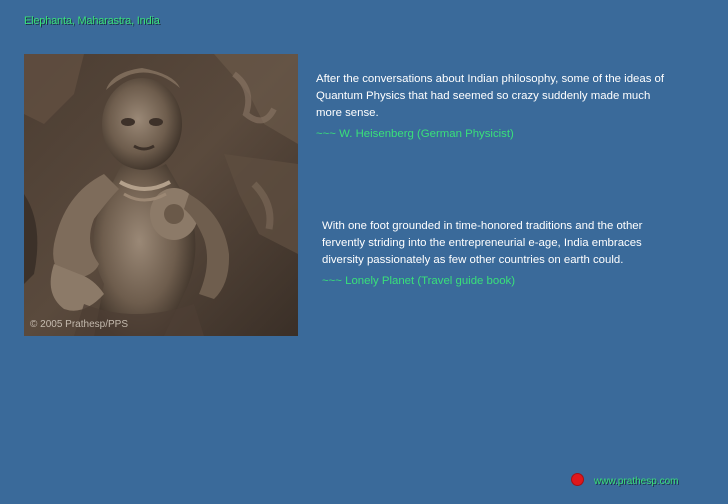 Image resolution: width=728 pixels, height=504 pixels. What do you see at coordinates (577, 479) in the screenshot?
I see `red-dot-icon` at bounding box center [577, 479].